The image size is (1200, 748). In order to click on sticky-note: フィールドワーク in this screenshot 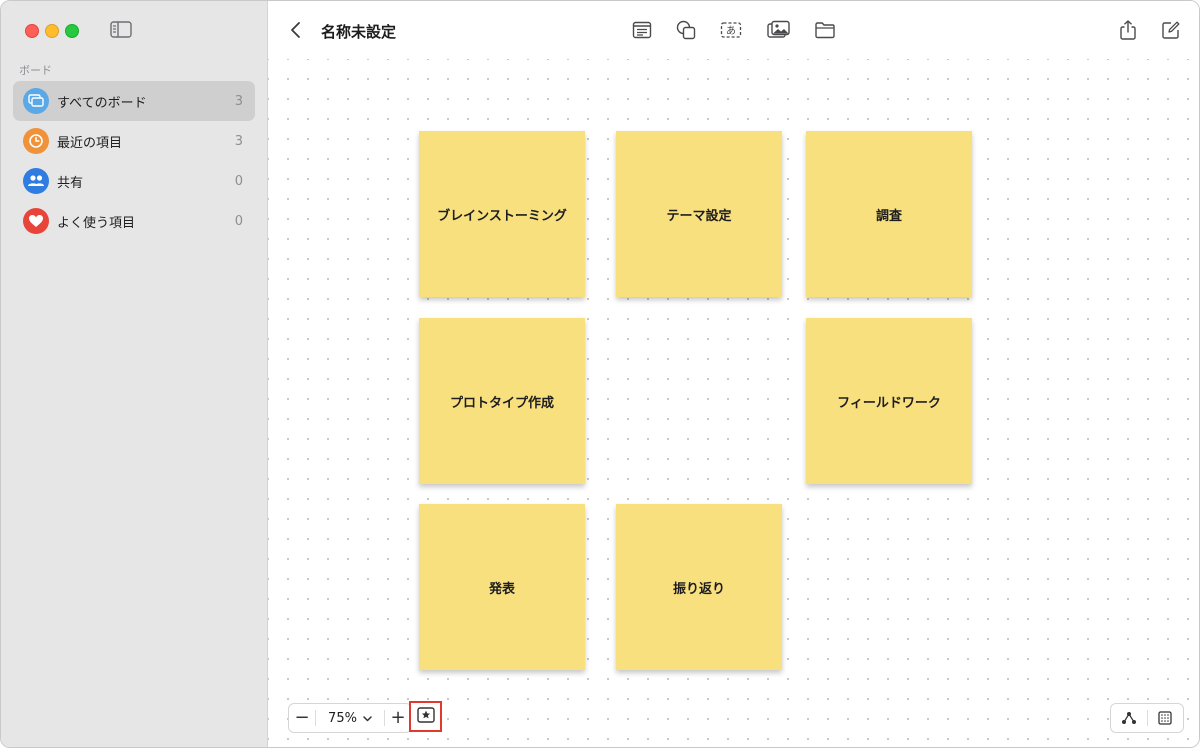, I will do `click(889, 401)`.